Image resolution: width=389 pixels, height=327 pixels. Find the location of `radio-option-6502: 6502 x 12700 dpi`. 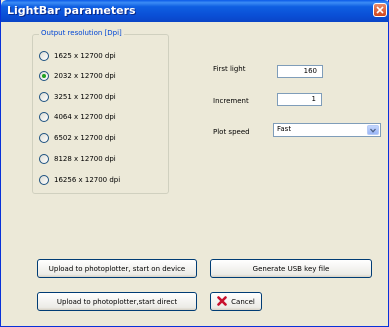

radio-option-6502: 6502 x 12700 dpi is located at coordinates (77, 138).